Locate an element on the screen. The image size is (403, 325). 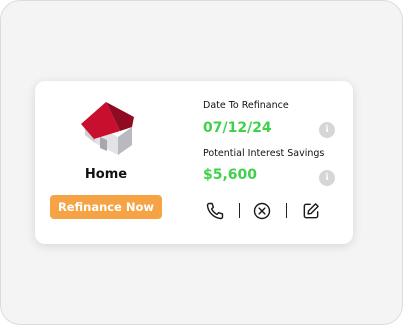
interest-savings-value: $5,600 is located at coordinates (230, 175).